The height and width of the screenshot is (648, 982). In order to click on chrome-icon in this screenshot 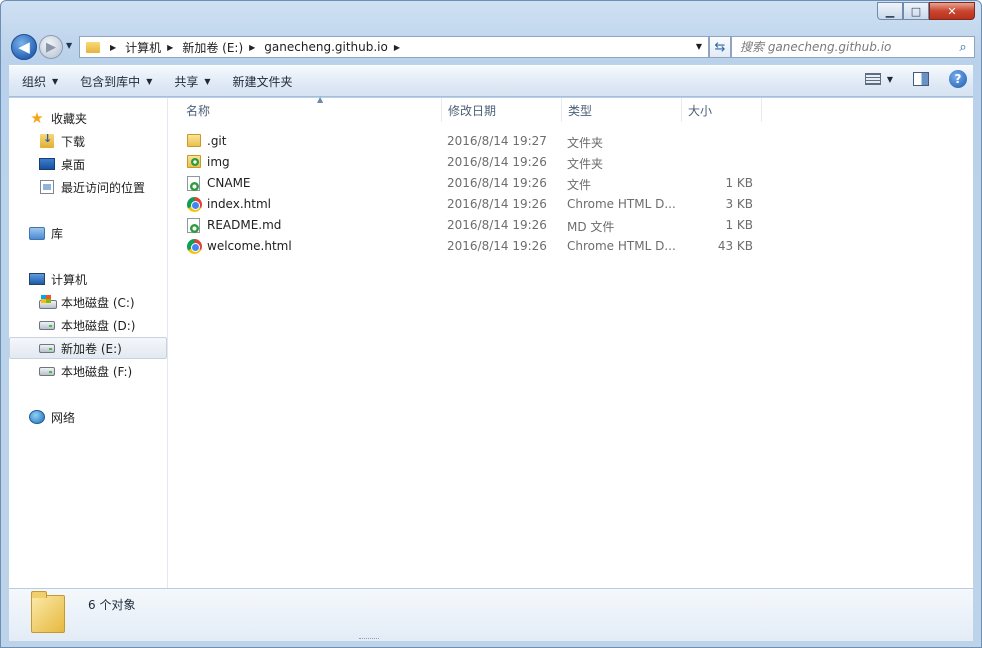, I will do `click(194, 246)`.